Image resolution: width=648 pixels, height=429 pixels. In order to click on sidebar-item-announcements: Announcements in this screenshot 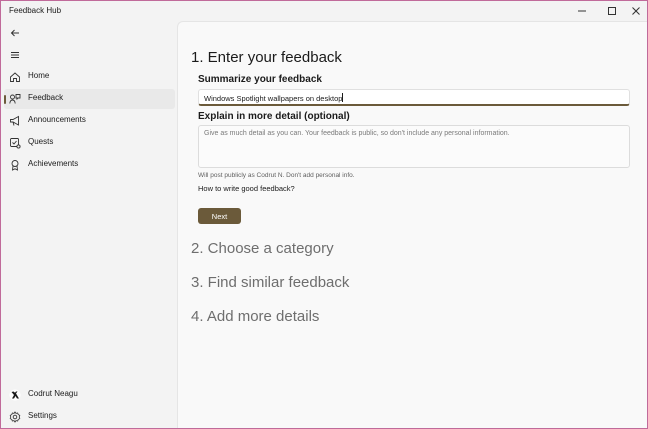, I will do `click(89, 121)`.